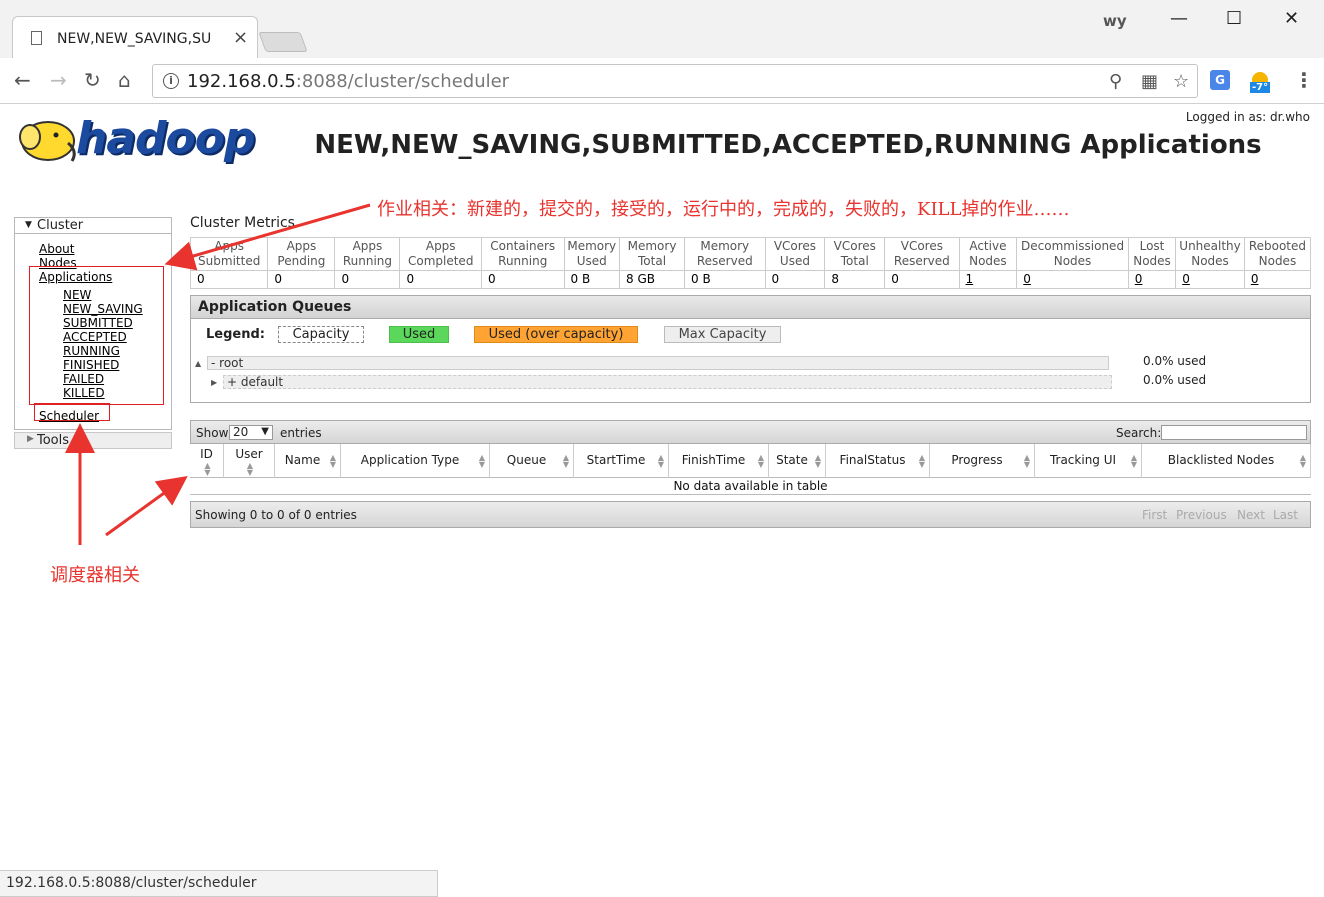 The height and width of the screenshot is (897, 1324). Describe the element at coordinates (1234, 18) in the screenshot. I see `maximize-icon: ☐` at that location.